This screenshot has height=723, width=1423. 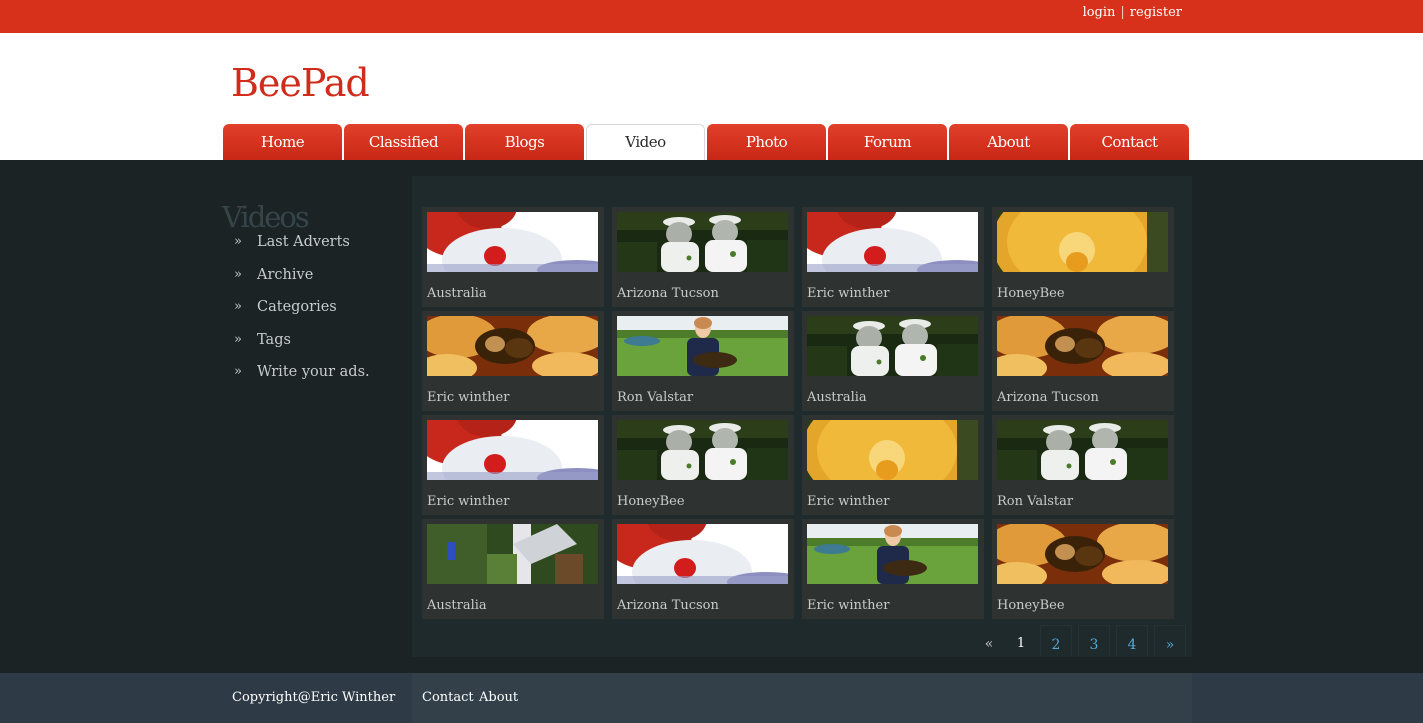 What do you see at coordinates (403, 142) in the screenshot?
I see `nav-tab-classified: Classified` at bounding box center [403, 142].